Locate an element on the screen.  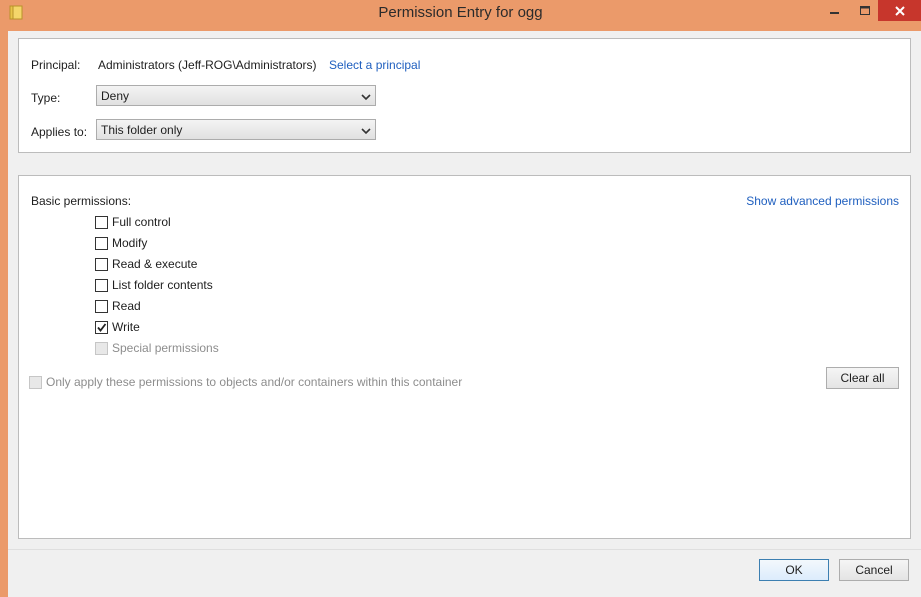
window-title: Permission Entry for ogg is located at coordinates (460, 12).